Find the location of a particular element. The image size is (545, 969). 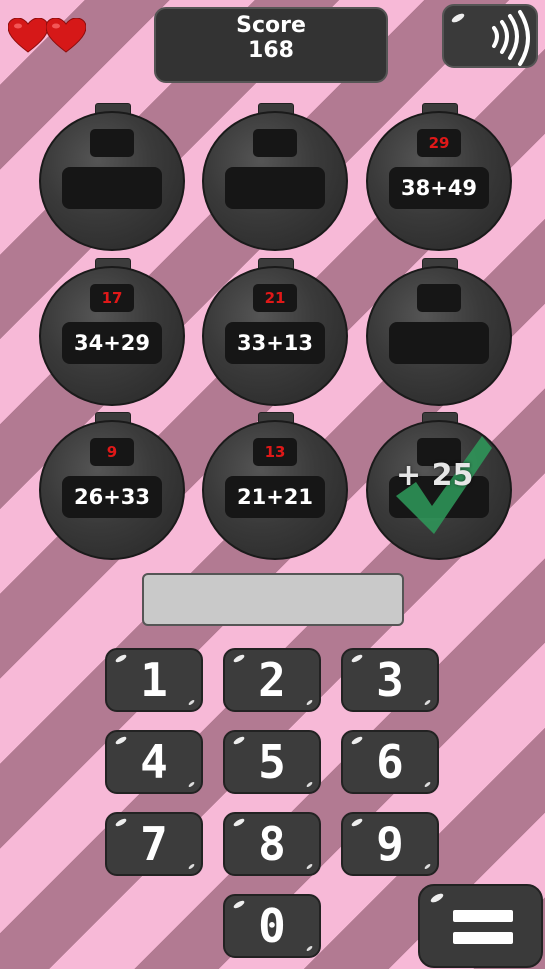

bomb-timer: 9 is located at coordinates (112, 452).